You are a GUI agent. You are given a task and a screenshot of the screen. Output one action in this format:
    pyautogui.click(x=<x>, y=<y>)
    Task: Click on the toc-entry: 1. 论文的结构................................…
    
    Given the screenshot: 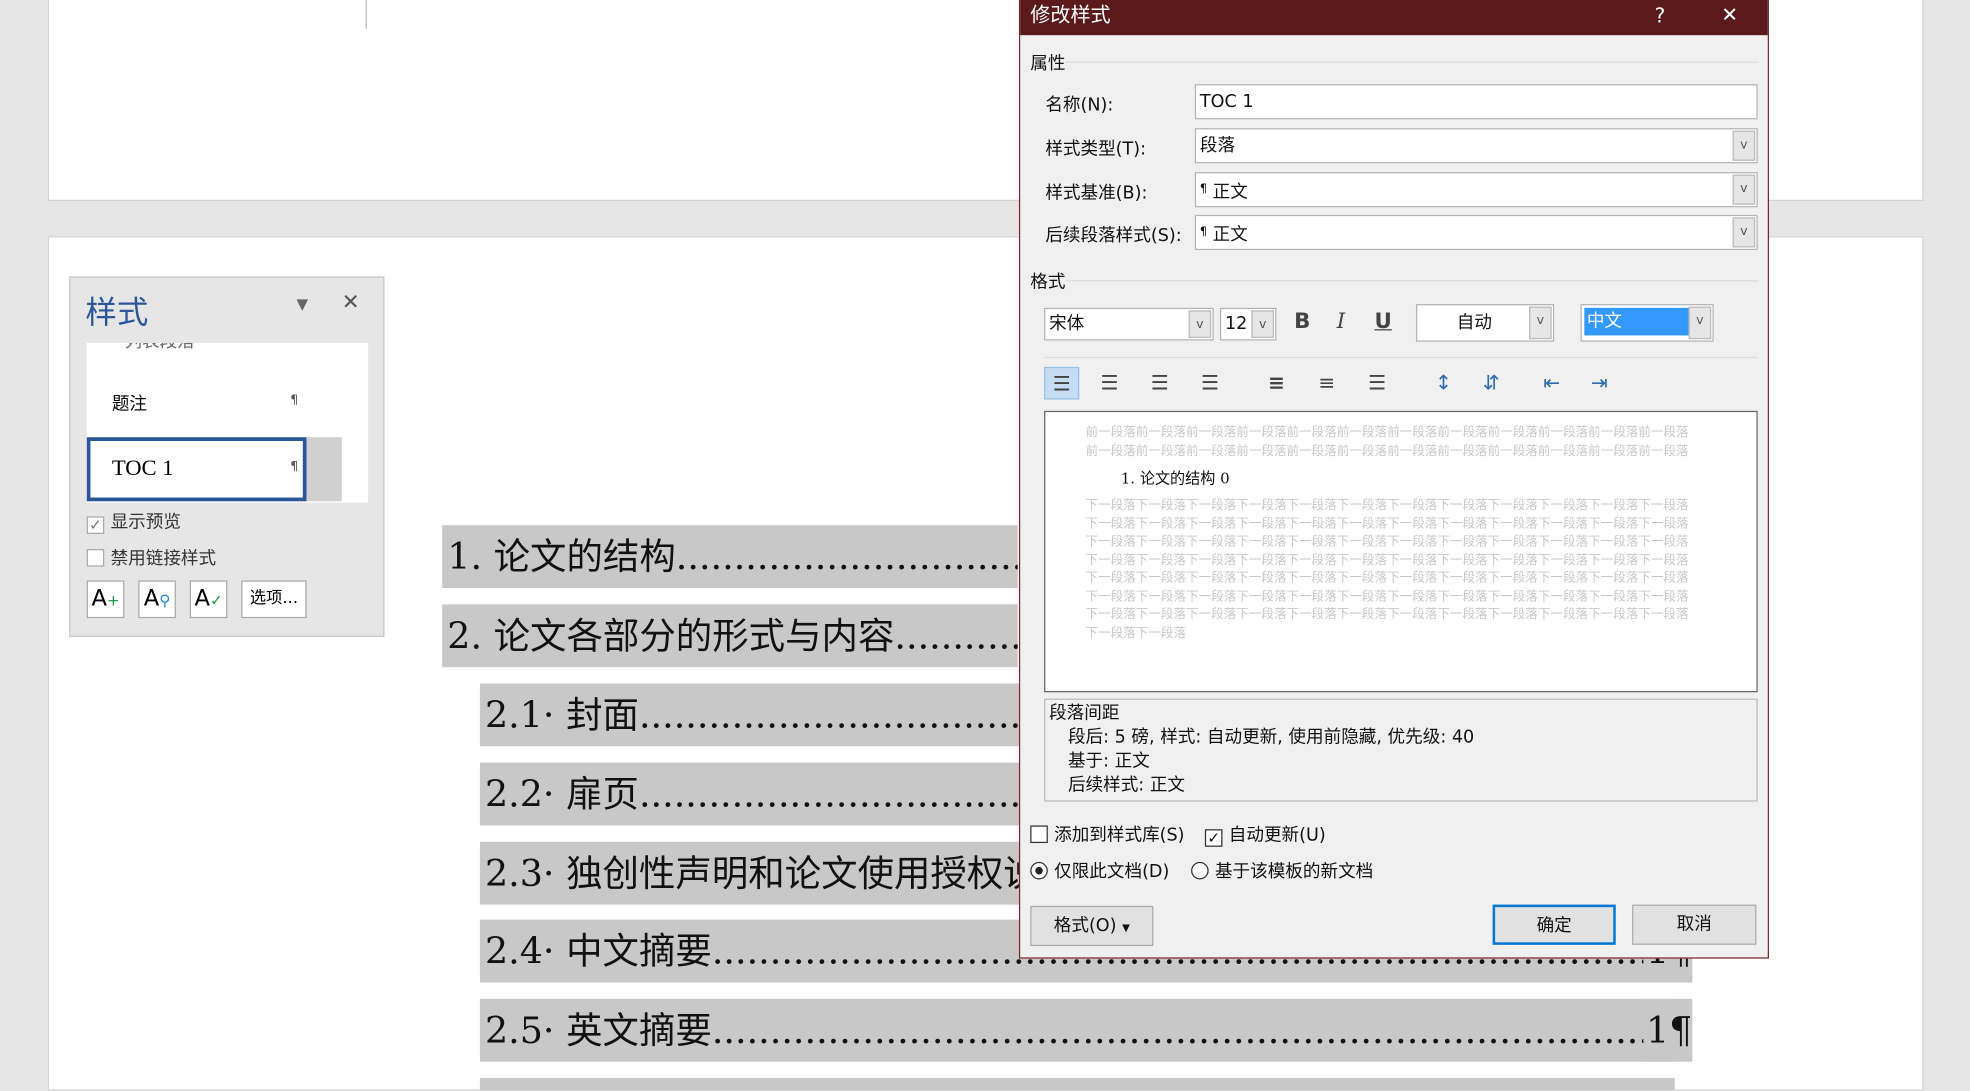 What is the action you would take?
    pyautogui.click(x=730, y=556)
    